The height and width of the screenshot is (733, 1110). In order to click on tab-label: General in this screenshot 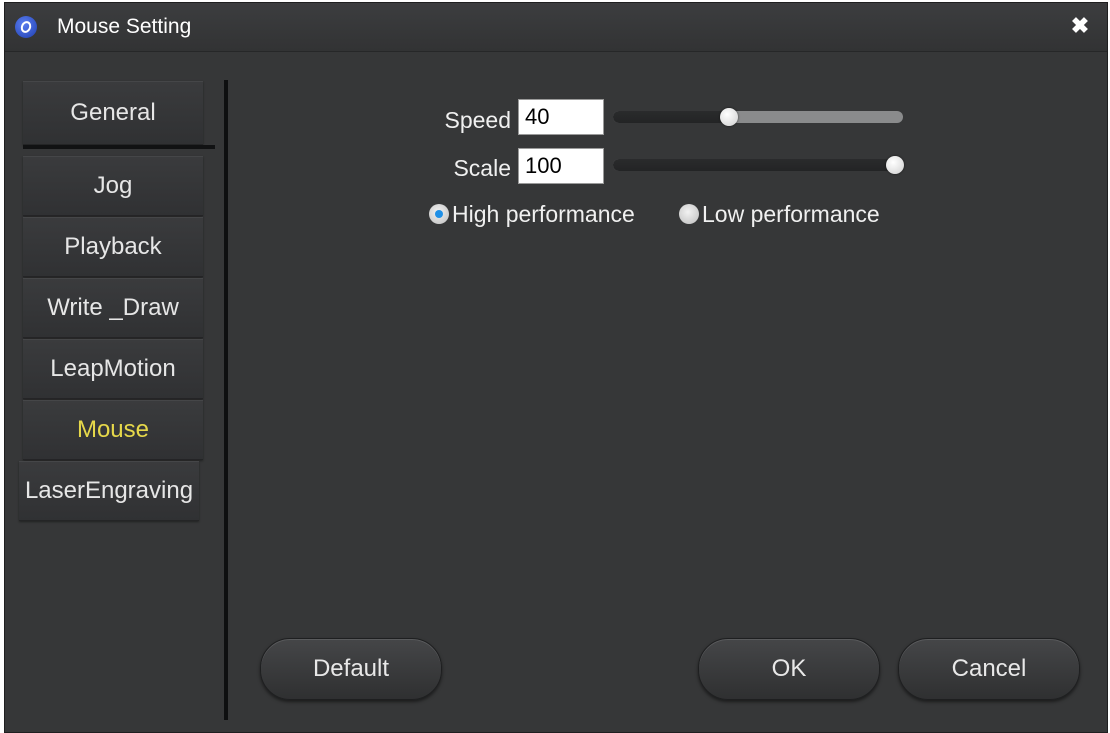, I will do `click(113, 112)`.